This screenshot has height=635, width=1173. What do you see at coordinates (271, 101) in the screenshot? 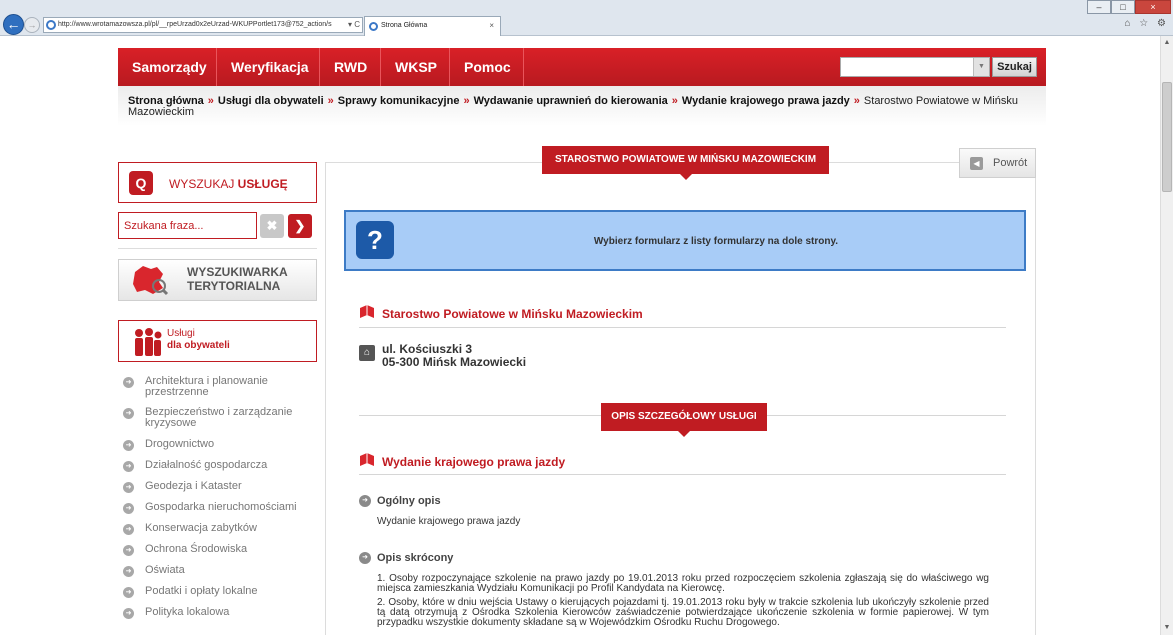
I see `breadcrumb-item: Usługi dla obywateli` at bounding box center [271, 101].